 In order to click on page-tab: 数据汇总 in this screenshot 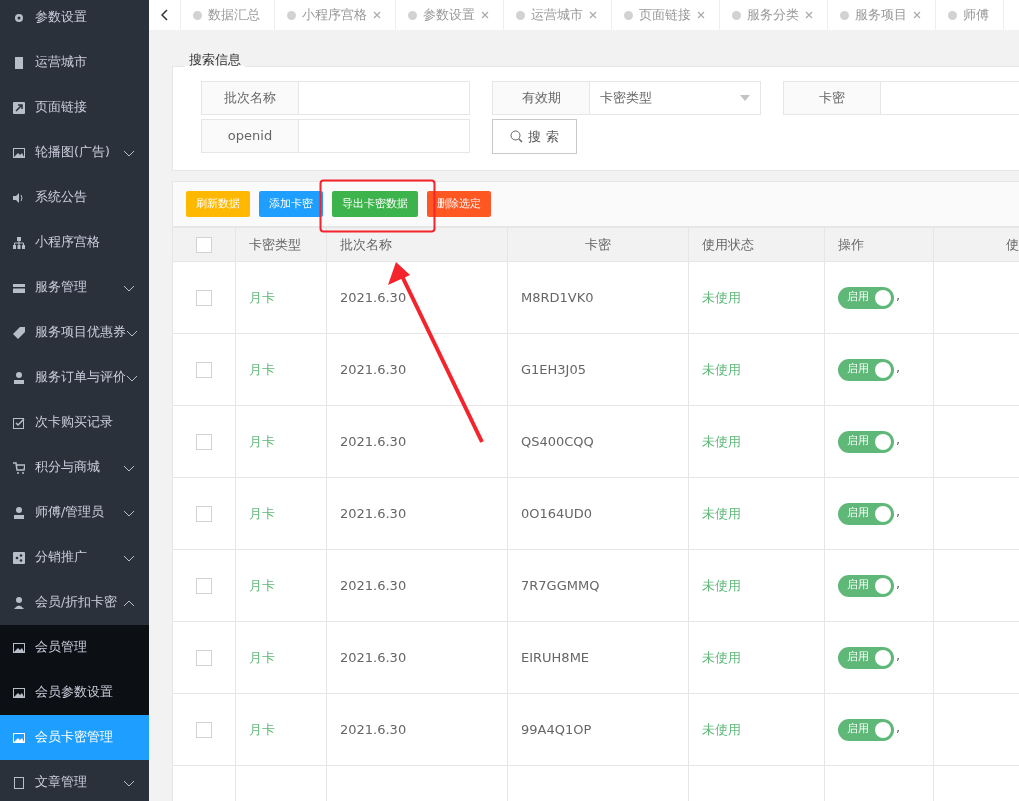, I will do `click(228, 15)`.